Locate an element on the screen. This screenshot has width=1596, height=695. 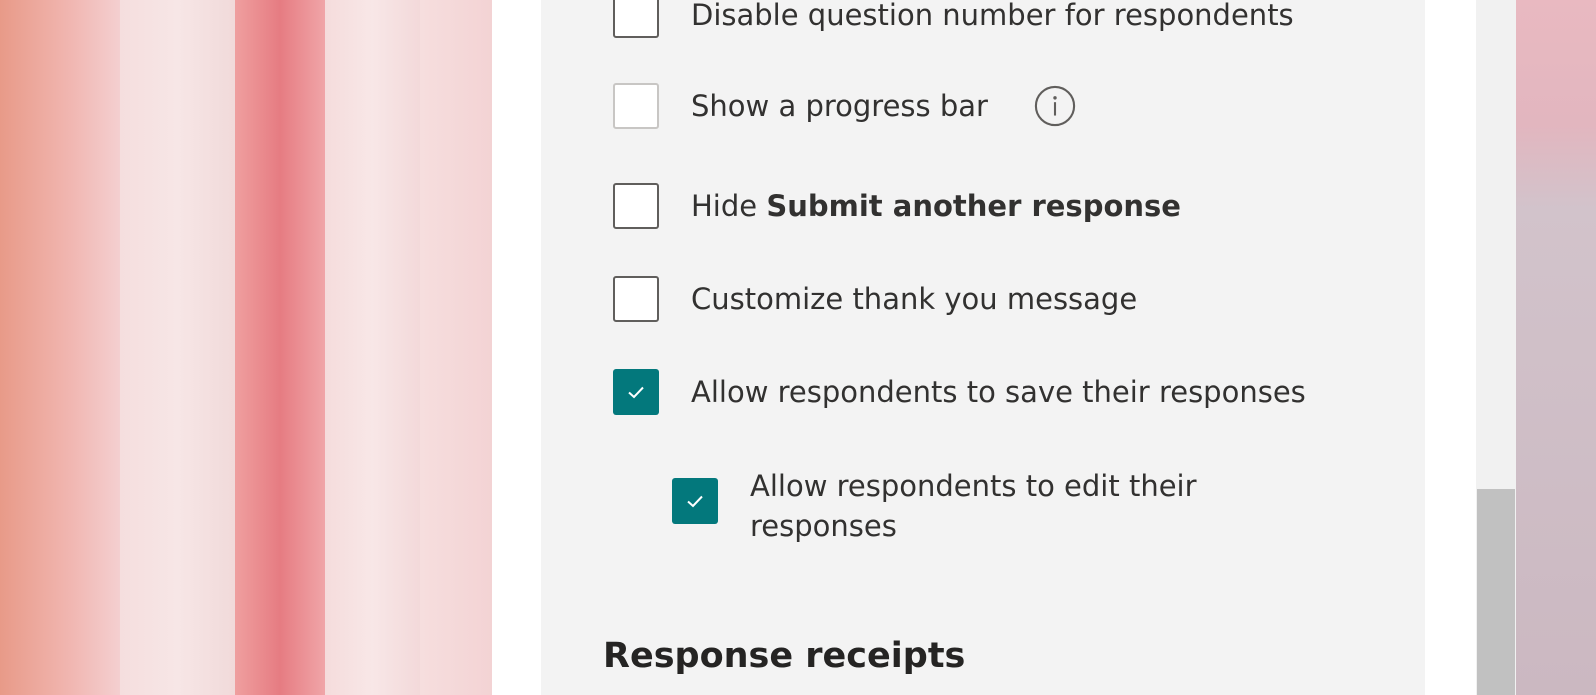
option-customize-thank-you: Customize thank you message is located at coordinates (875, 299).